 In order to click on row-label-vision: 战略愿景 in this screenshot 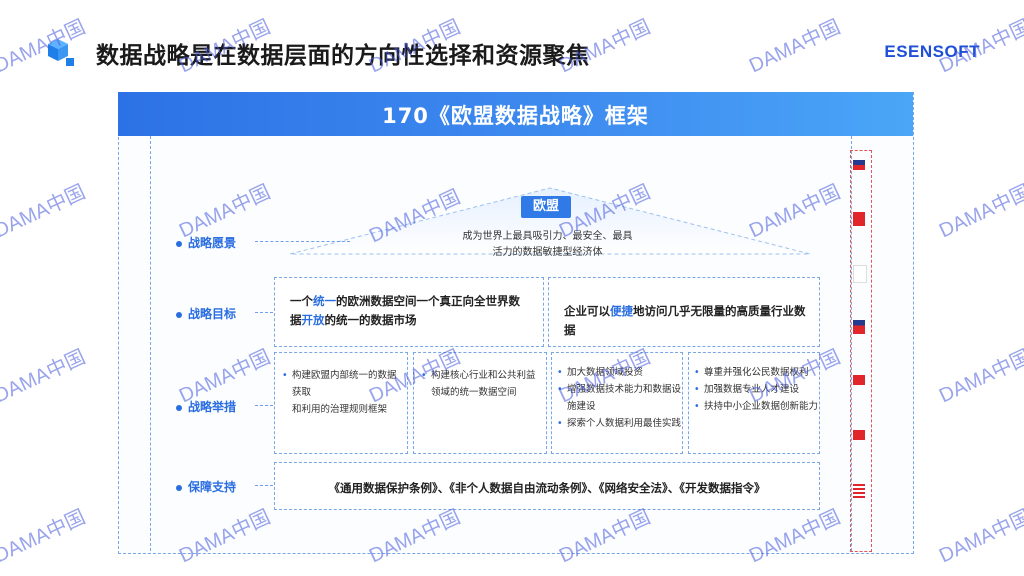, I will do `click(206, 242)`.